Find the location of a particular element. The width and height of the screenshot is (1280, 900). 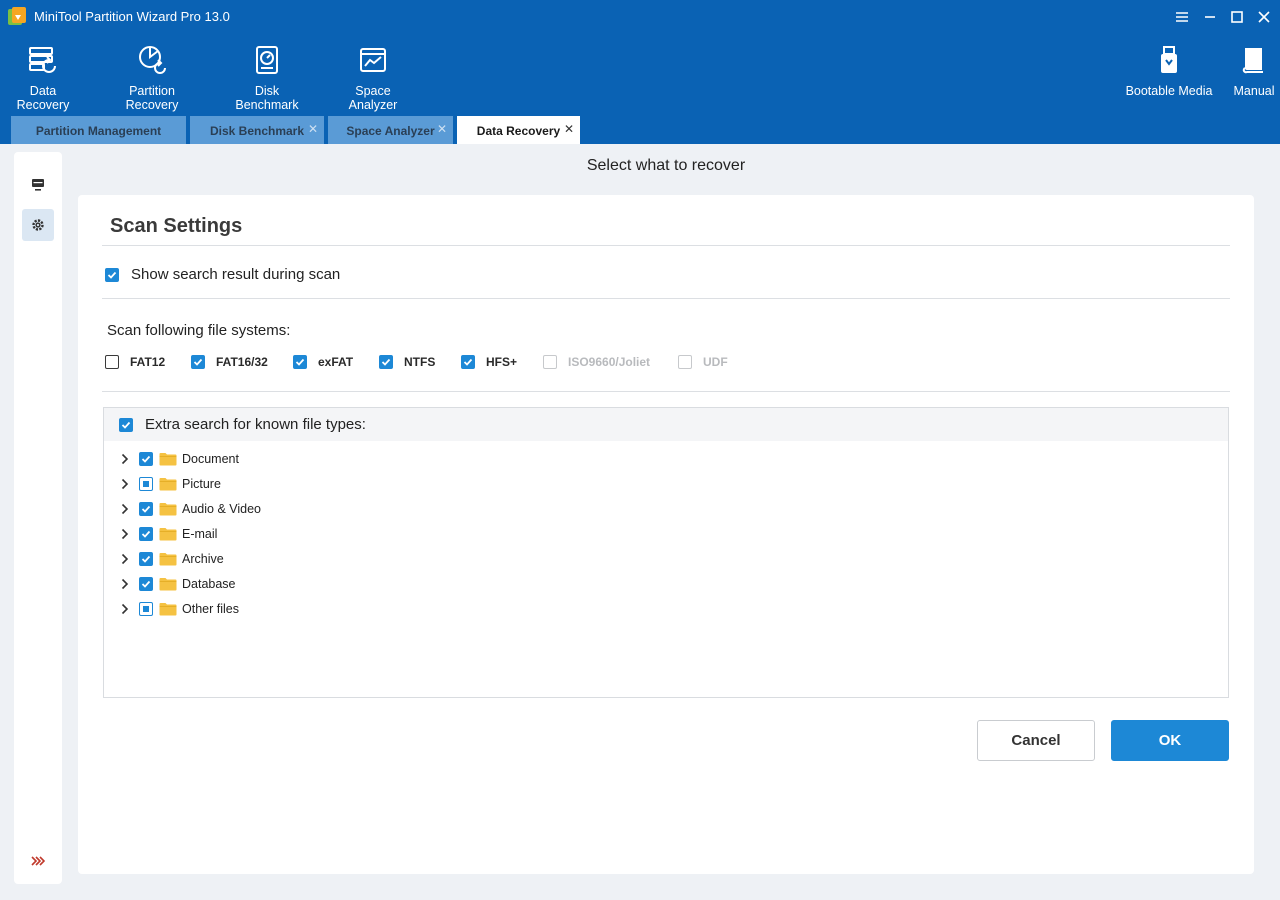

fs-option-ntfs: NTFS is located at coordinates (407, 362).